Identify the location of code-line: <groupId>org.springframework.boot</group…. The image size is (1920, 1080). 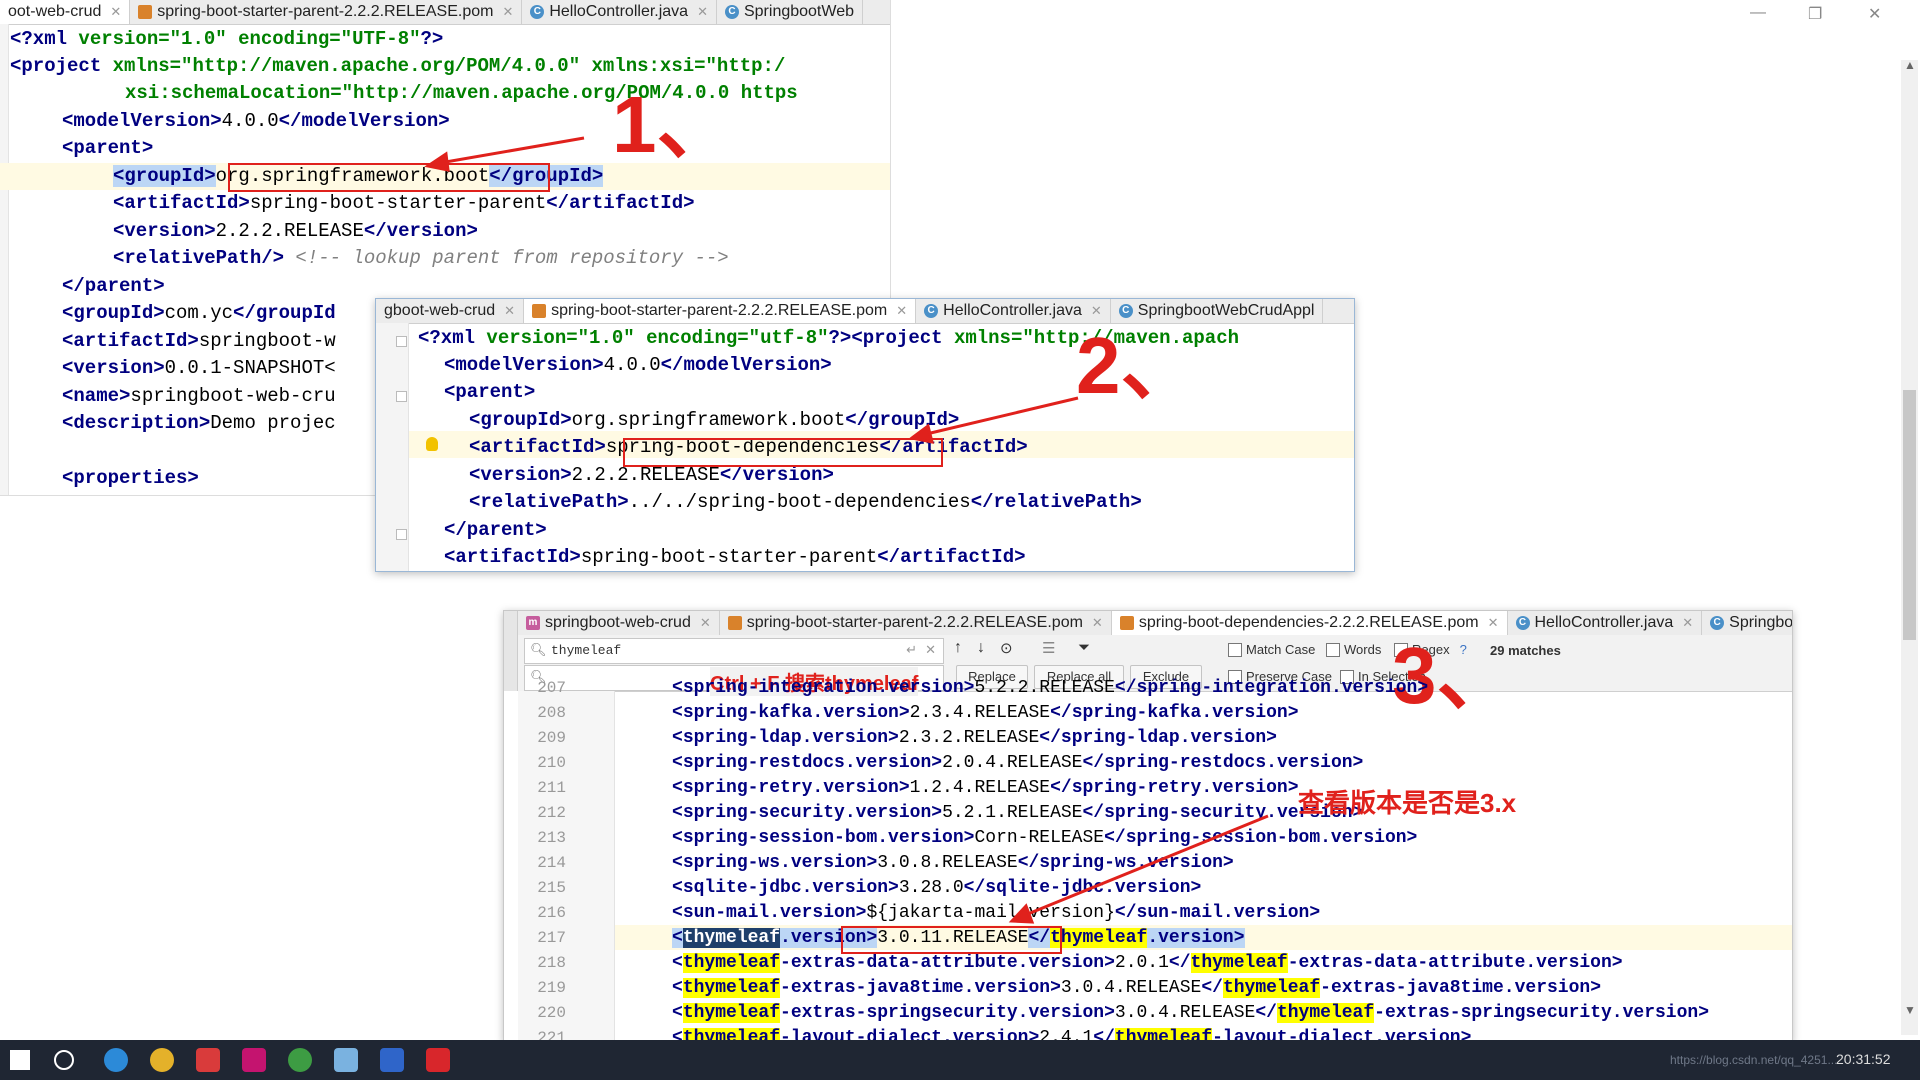
(714, 420).